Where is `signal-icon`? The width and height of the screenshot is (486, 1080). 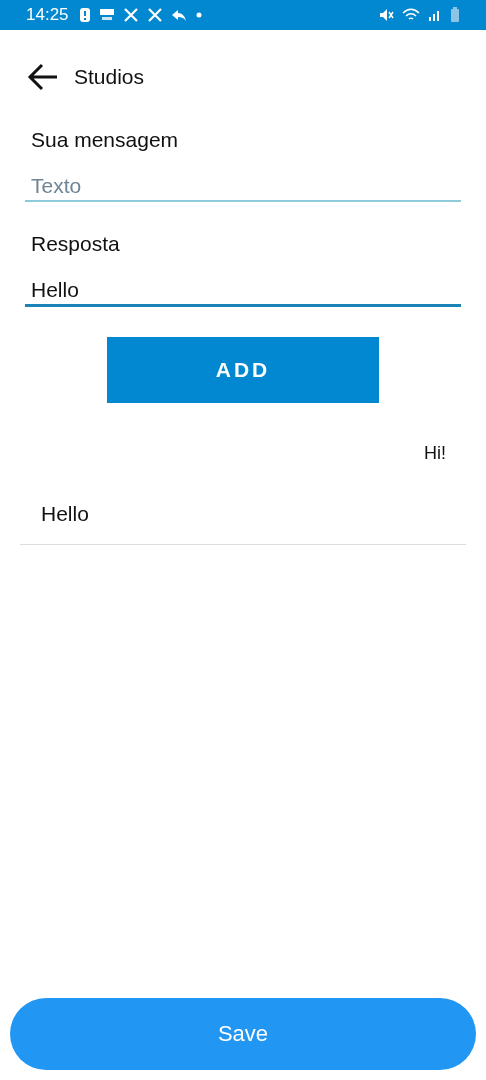 signal-icon is located at coordinates (435, 15).